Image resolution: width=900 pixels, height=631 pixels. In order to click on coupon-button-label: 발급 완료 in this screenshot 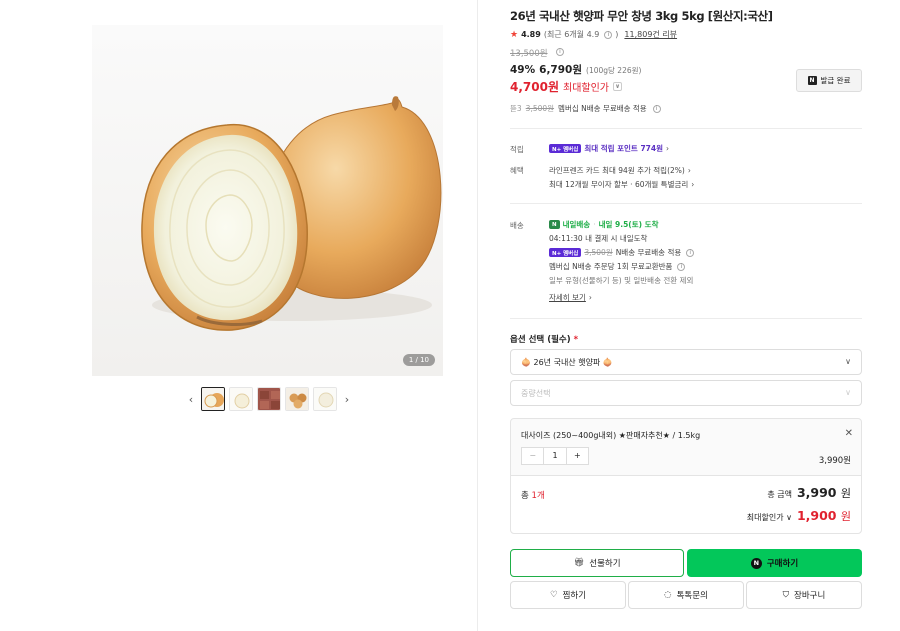, I will do `click(835, 80)`.